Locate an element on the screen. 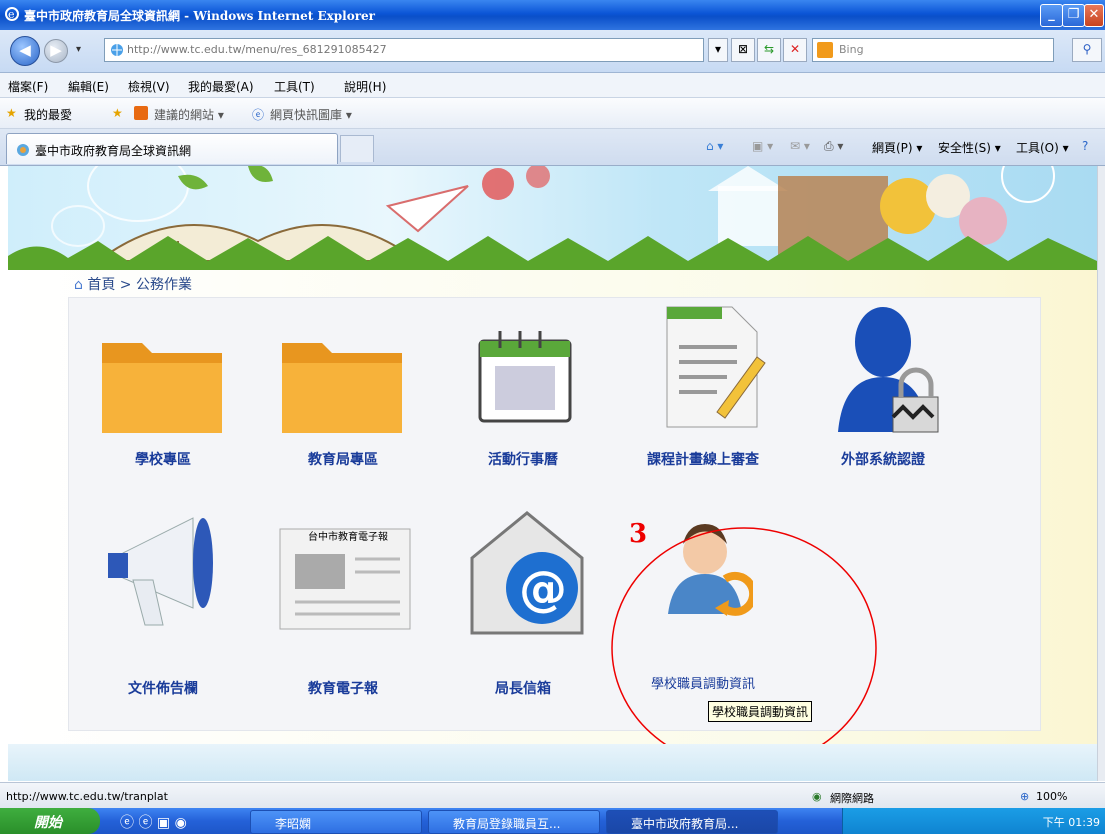 Image resolution: width=1105 pixels, height=834 pixels. calendar-icon is located at coordinates (525, 377).